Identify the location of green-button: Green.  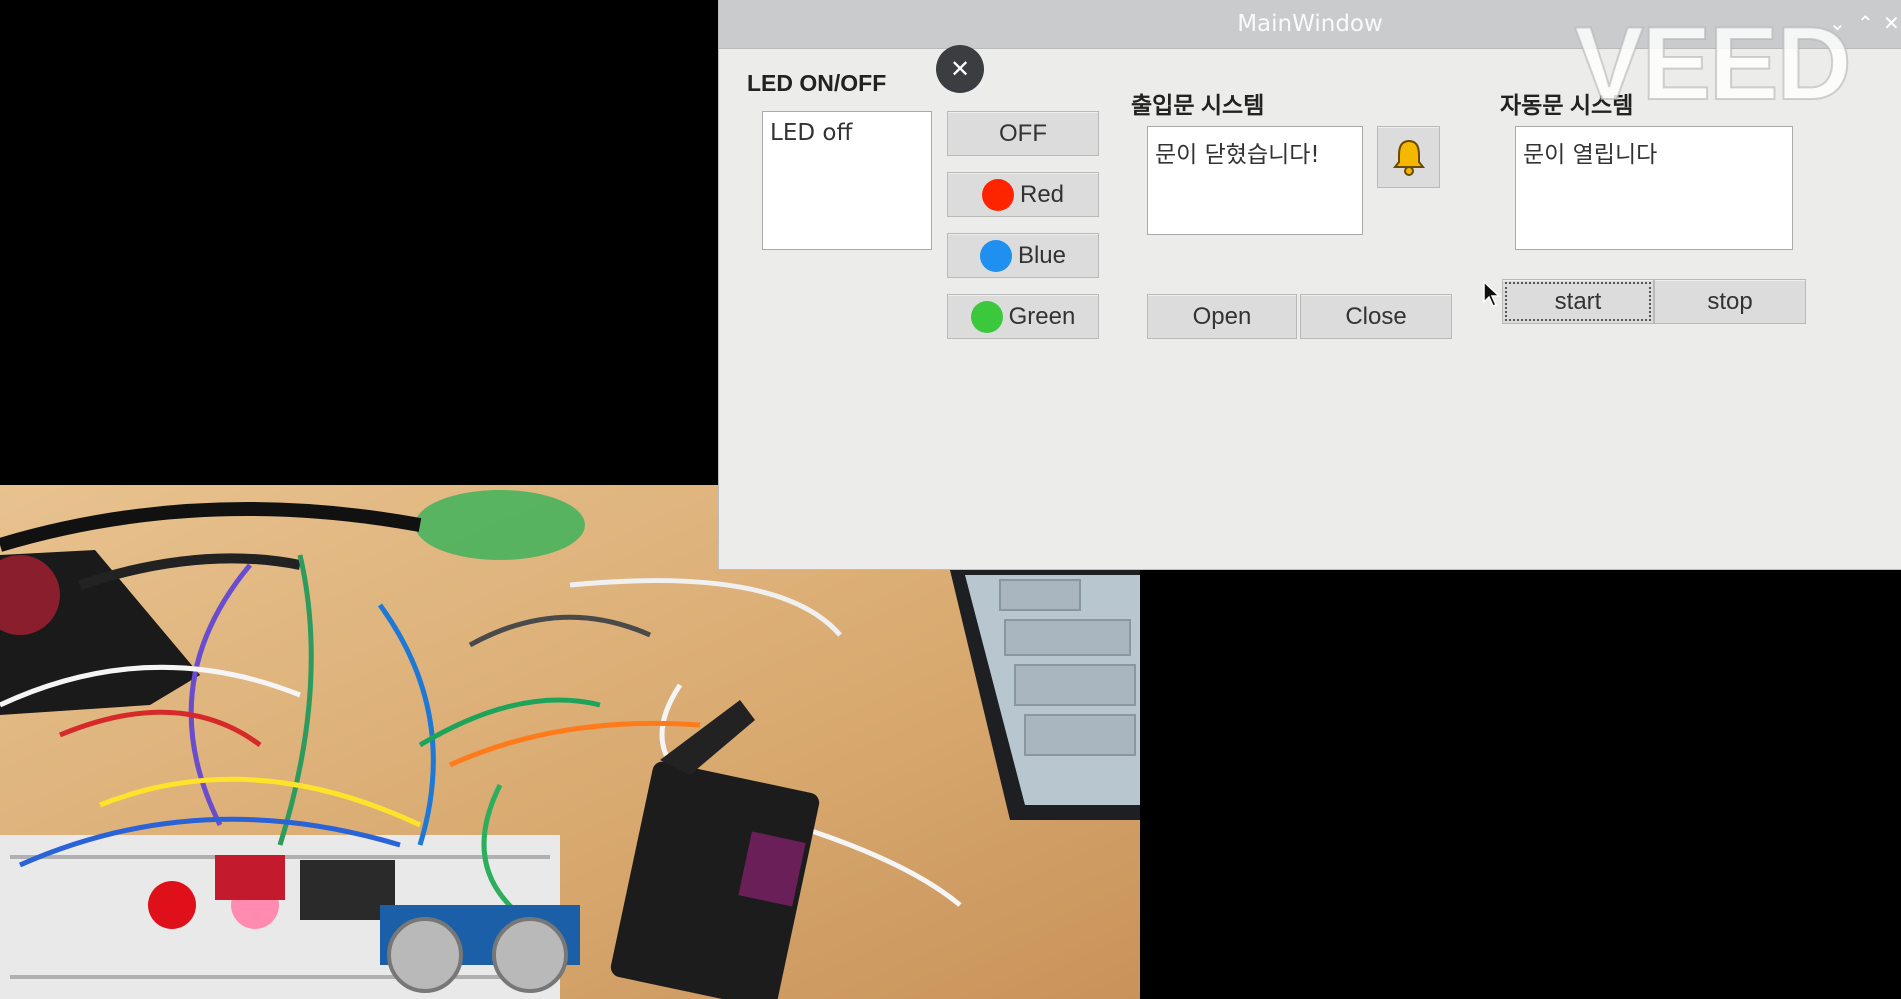
(1023, 316).